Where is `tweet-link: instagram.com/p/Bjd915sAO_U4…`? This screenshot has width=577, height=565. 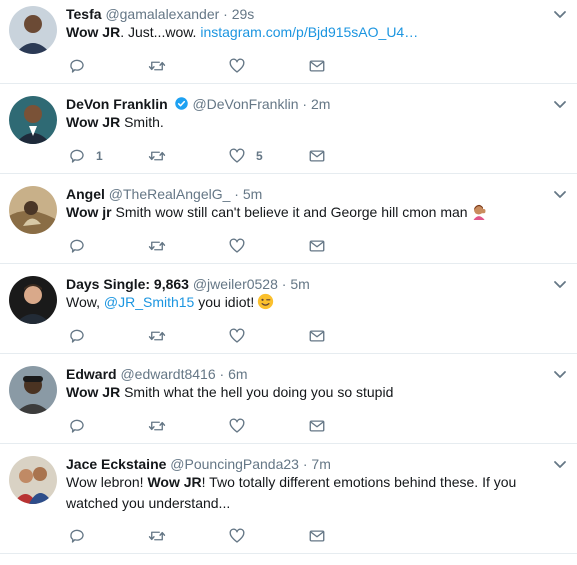 tweet-link: instagram.com/p/Bjd915sAO_U4… is located at coordinates (309, 32).